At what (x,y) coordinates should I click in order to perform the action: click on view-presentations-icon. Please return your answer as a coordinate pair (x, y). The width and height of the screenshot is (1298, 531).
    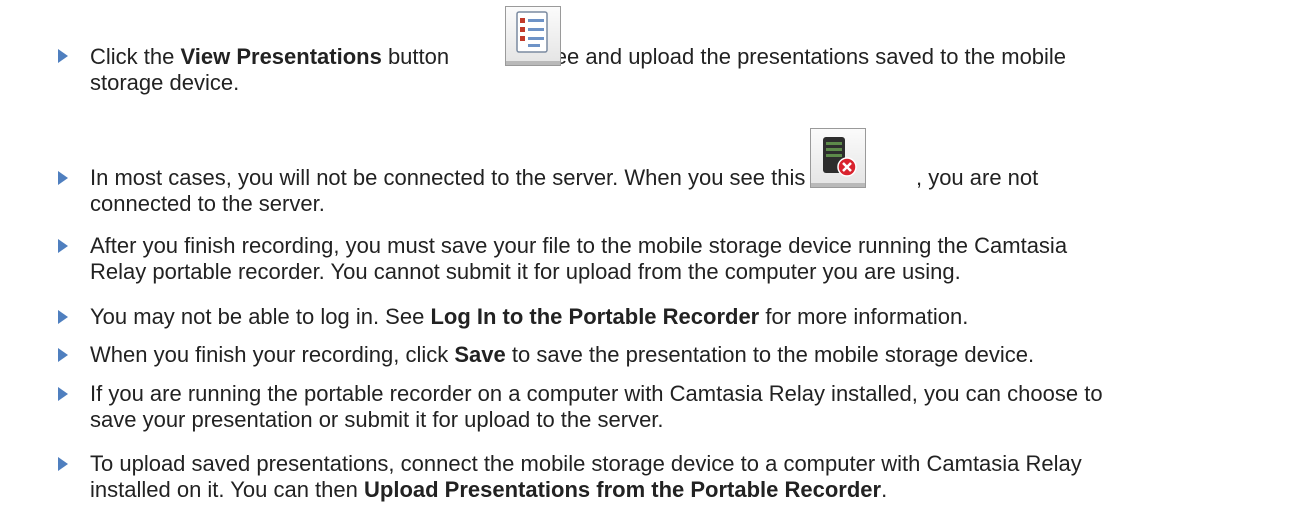
    Looking at the image, I should click on (532, 32).